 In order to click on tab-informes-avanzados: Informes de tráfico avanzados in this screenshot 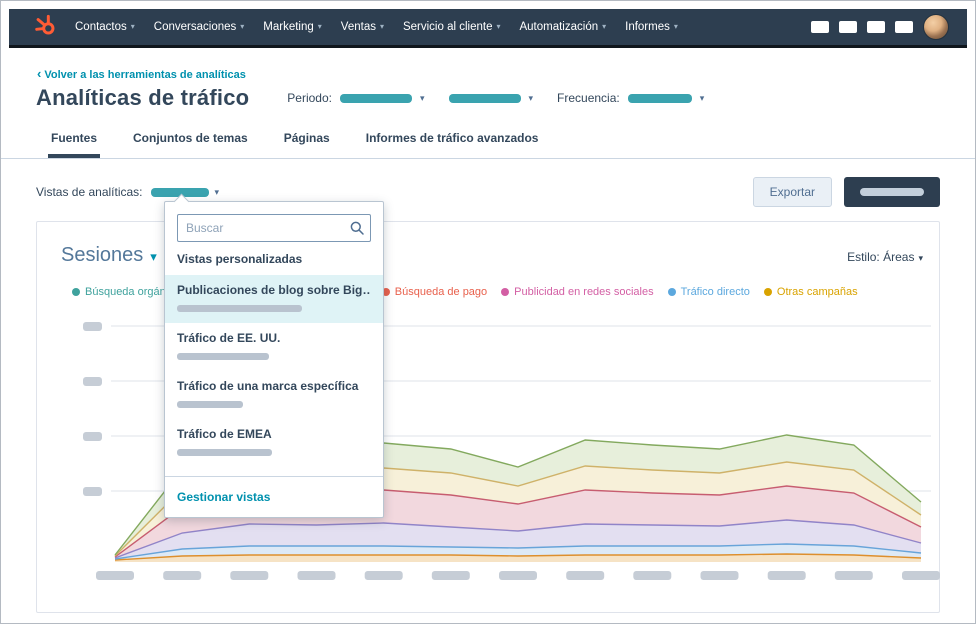, I will do `click(452, 144)`.